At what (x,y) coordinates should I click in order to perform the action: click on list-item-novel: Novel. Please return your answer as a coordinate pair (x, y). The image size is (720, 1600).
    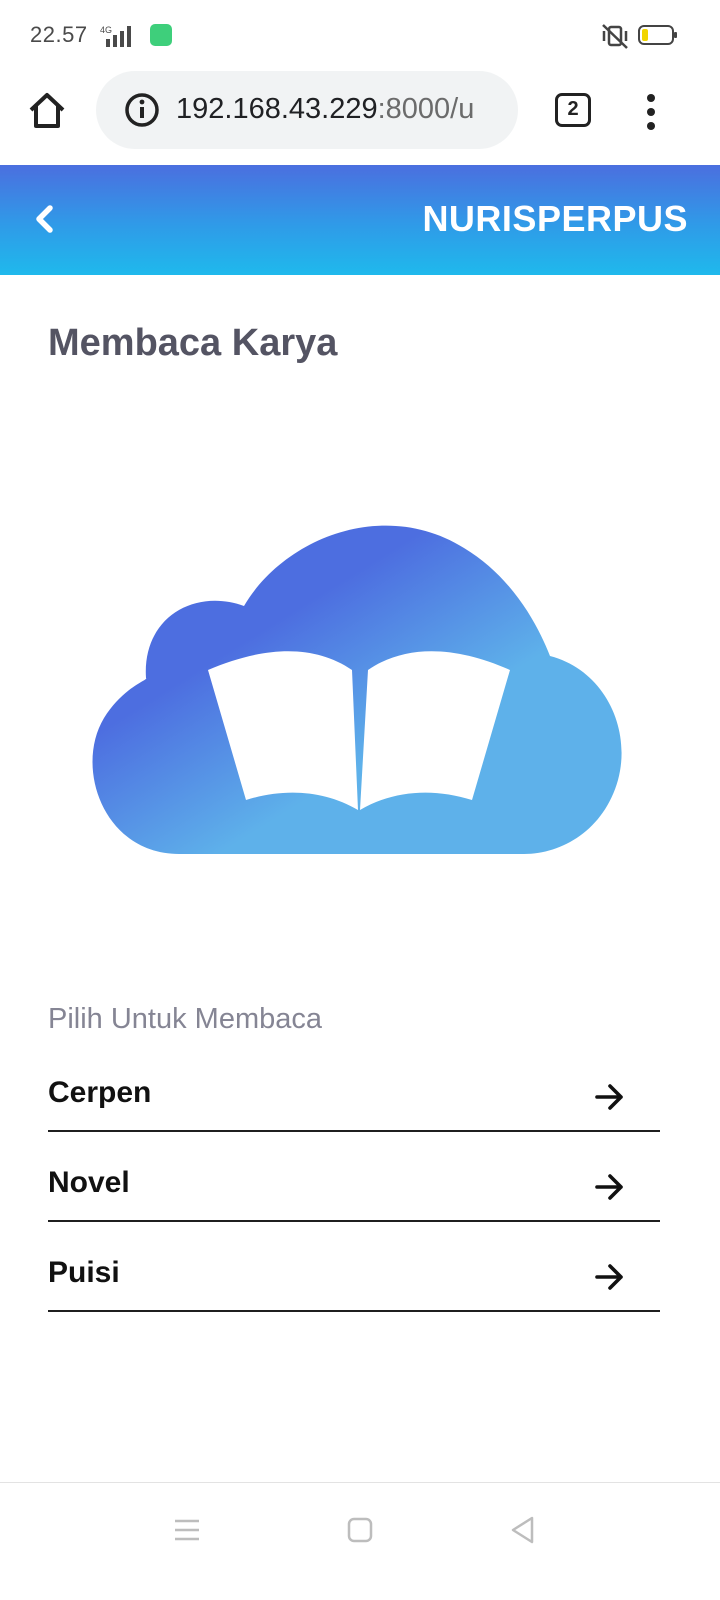
    Looking at the image, I should click on (354, 1177).